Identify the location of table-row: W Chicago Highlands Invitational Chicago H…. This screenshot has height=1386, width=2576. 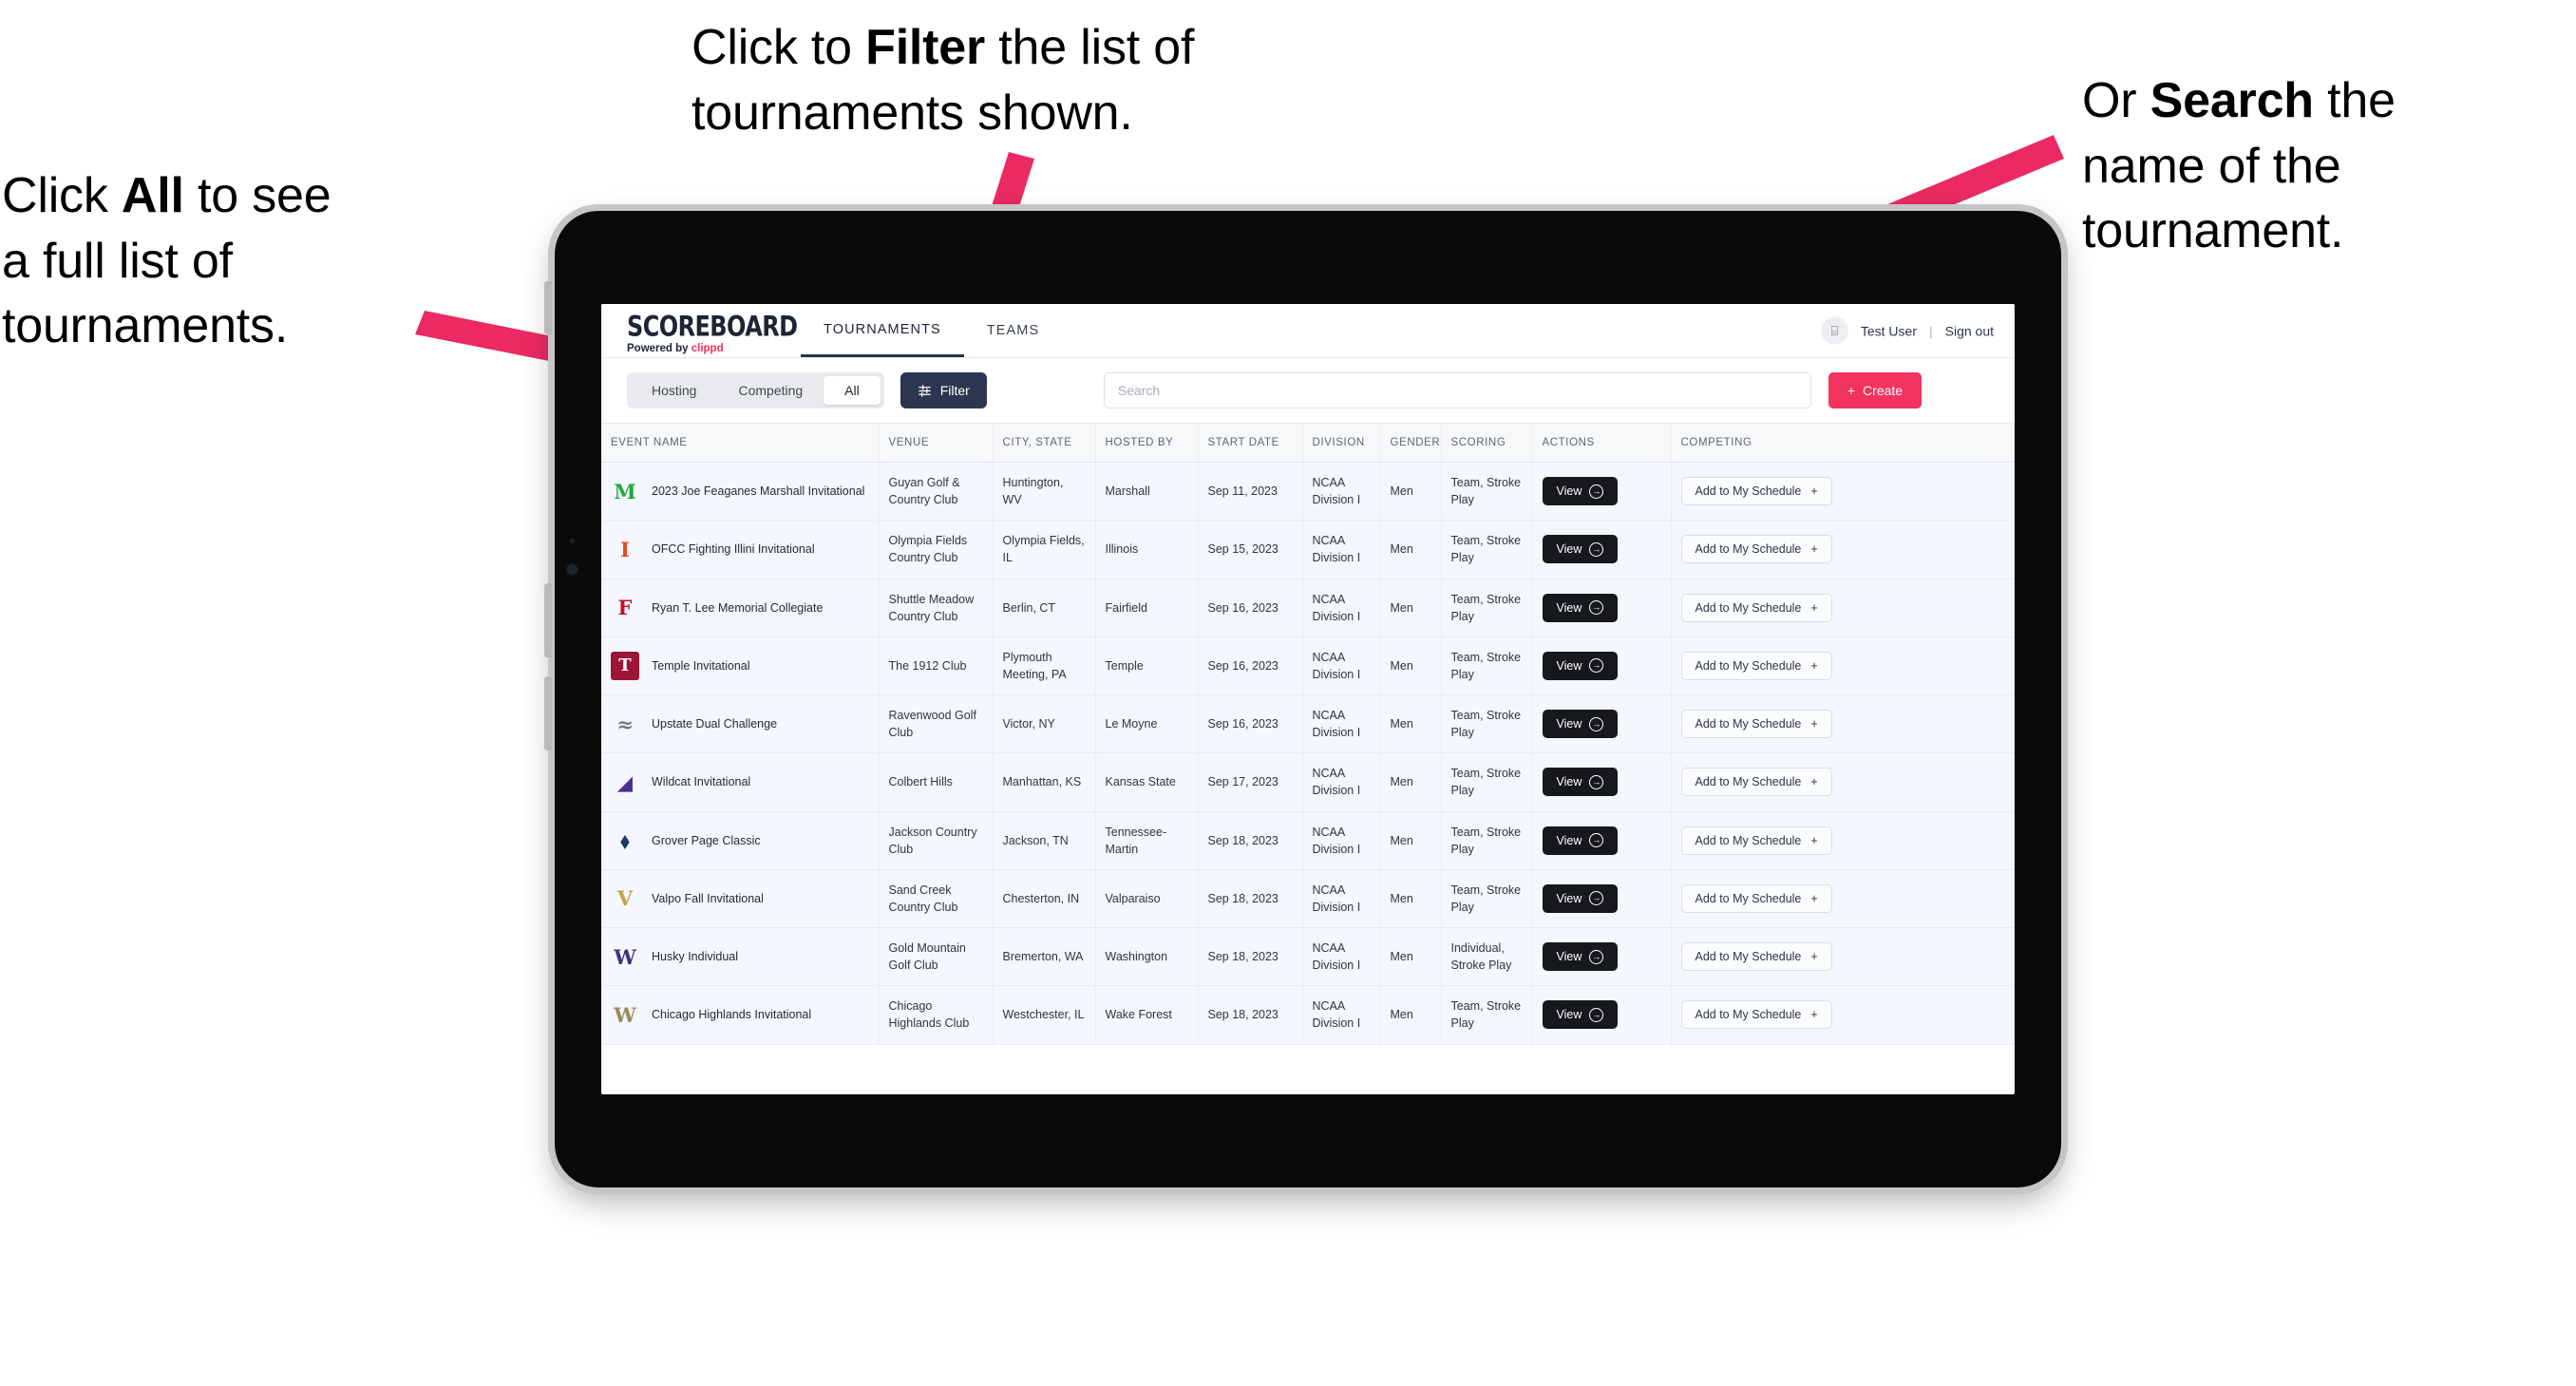
(1308, 1015).